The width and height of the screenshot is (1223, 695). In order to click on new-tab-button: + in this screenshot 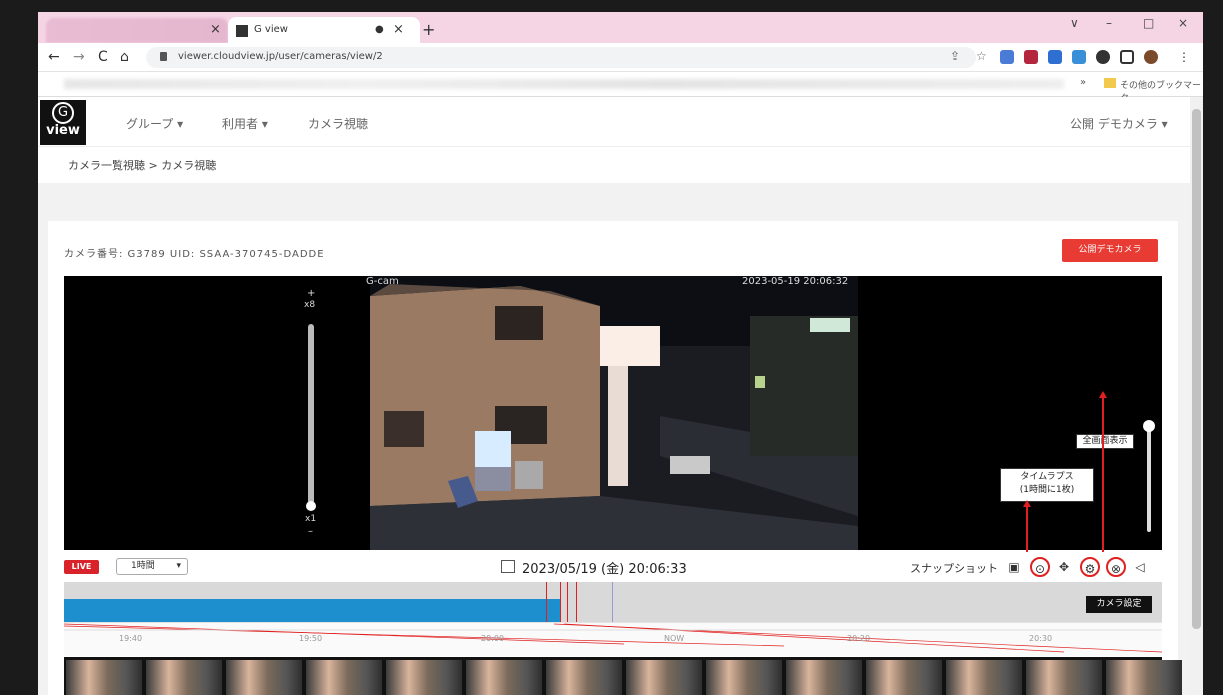, I will do `click(428, 29)`.